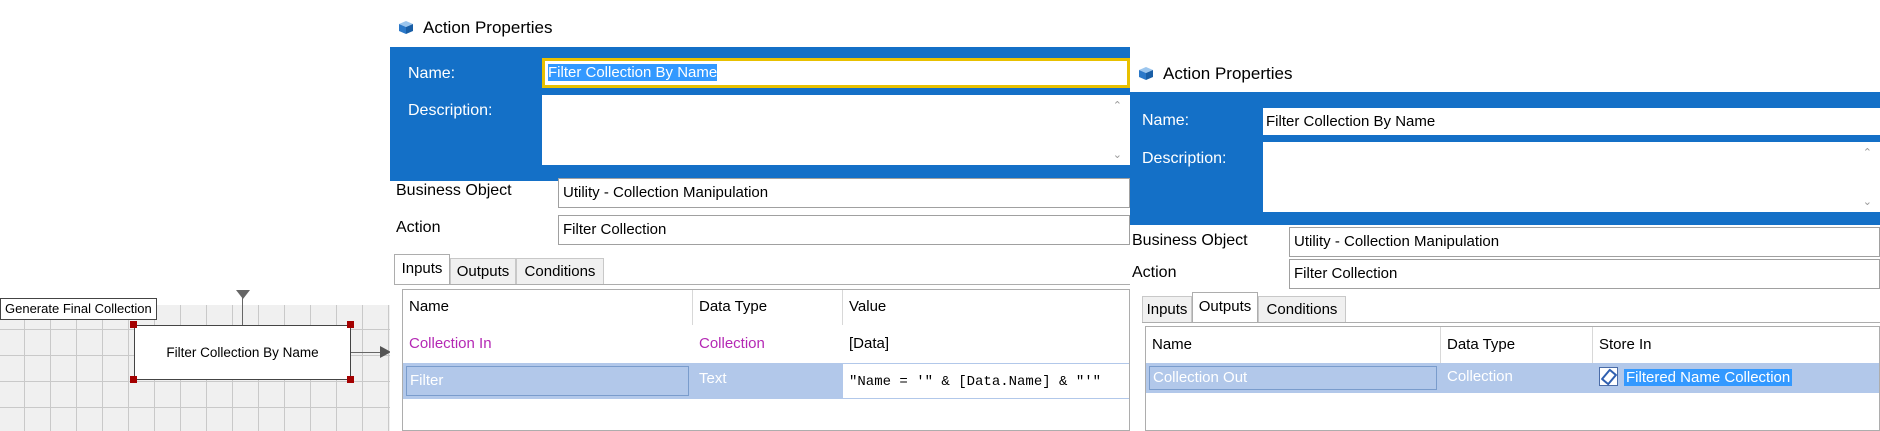 The image size is (1880, 431). What do you see at coordinates (986, 344) in the screenshot?
I see `param-value: [Data]` at bounding box center [986, 344].